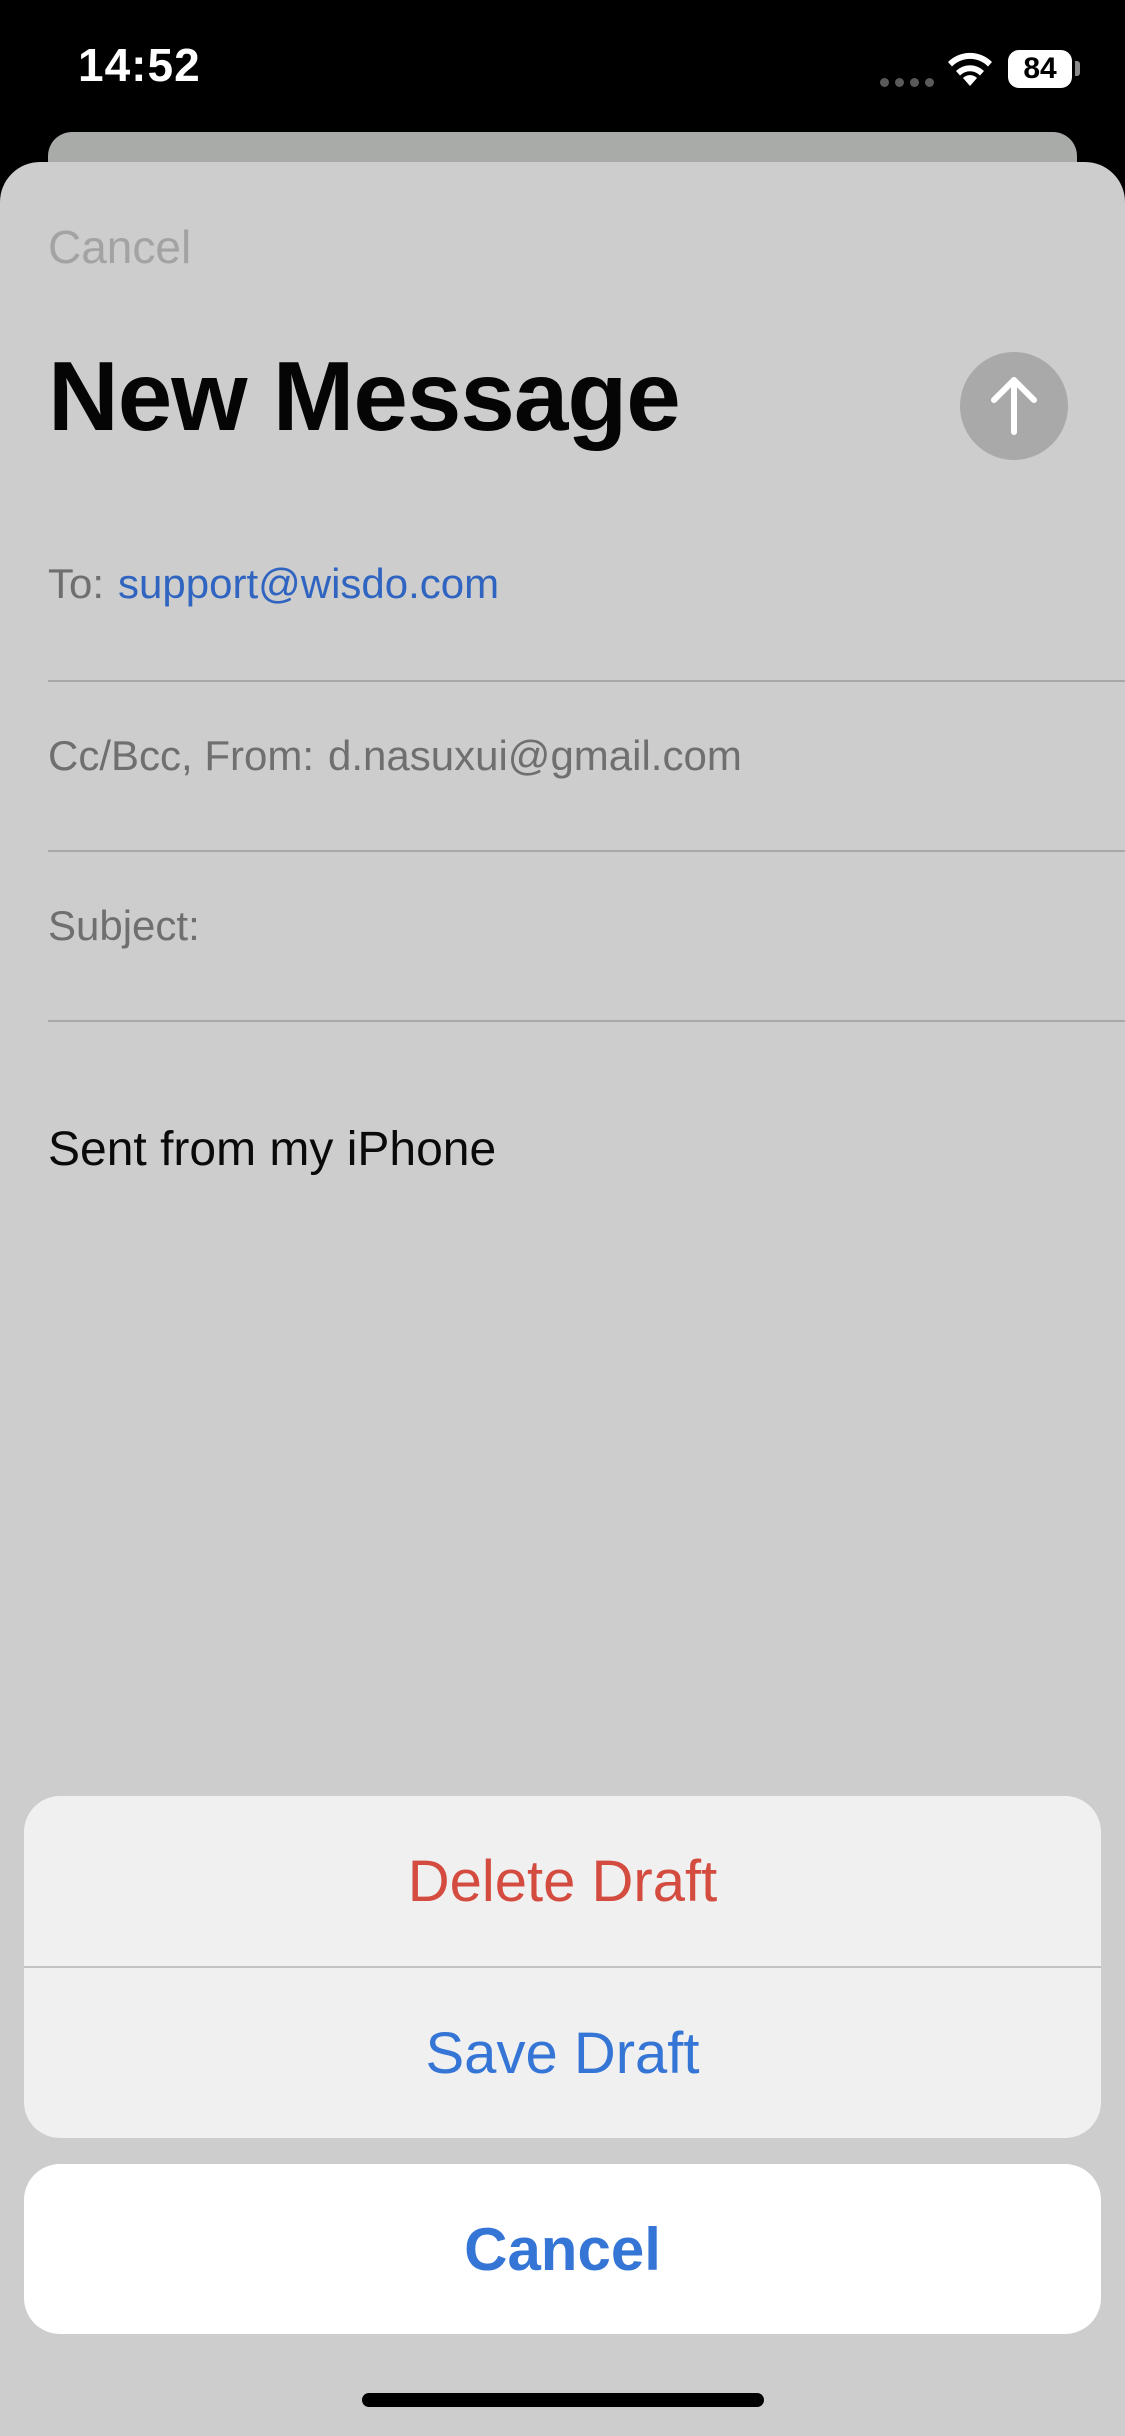 The height and width of the screenshot is (2436, 1125). Describe the element at coordinates (562, 2249) in the screenshot. I see `action-sheet-cancel-button: Cancel` at that location.